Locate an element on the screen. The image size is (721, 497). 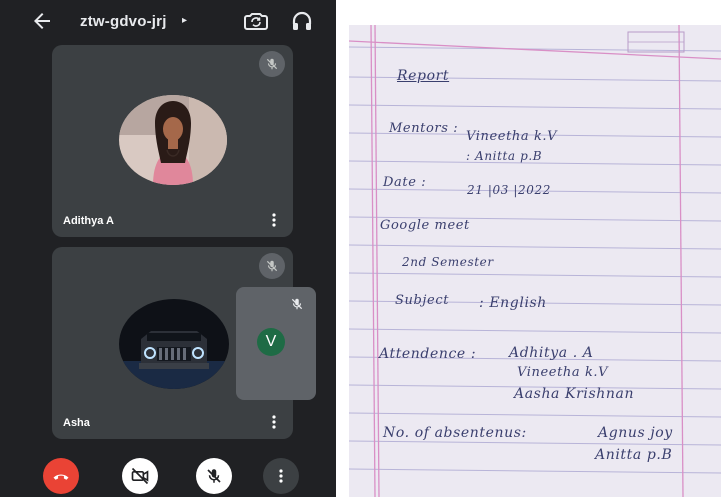
call-controls is located at coordinates (168, 474).